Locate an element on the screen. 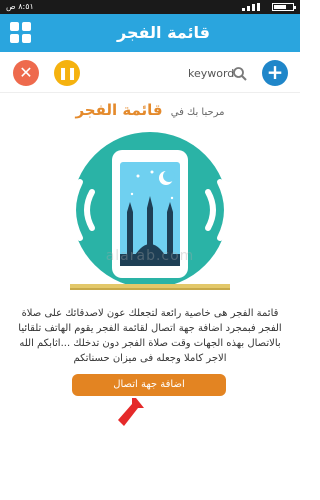 This screenshot has width=320, height=500. brand-name: قائمة الفجر is located at coordinates (119, 110).